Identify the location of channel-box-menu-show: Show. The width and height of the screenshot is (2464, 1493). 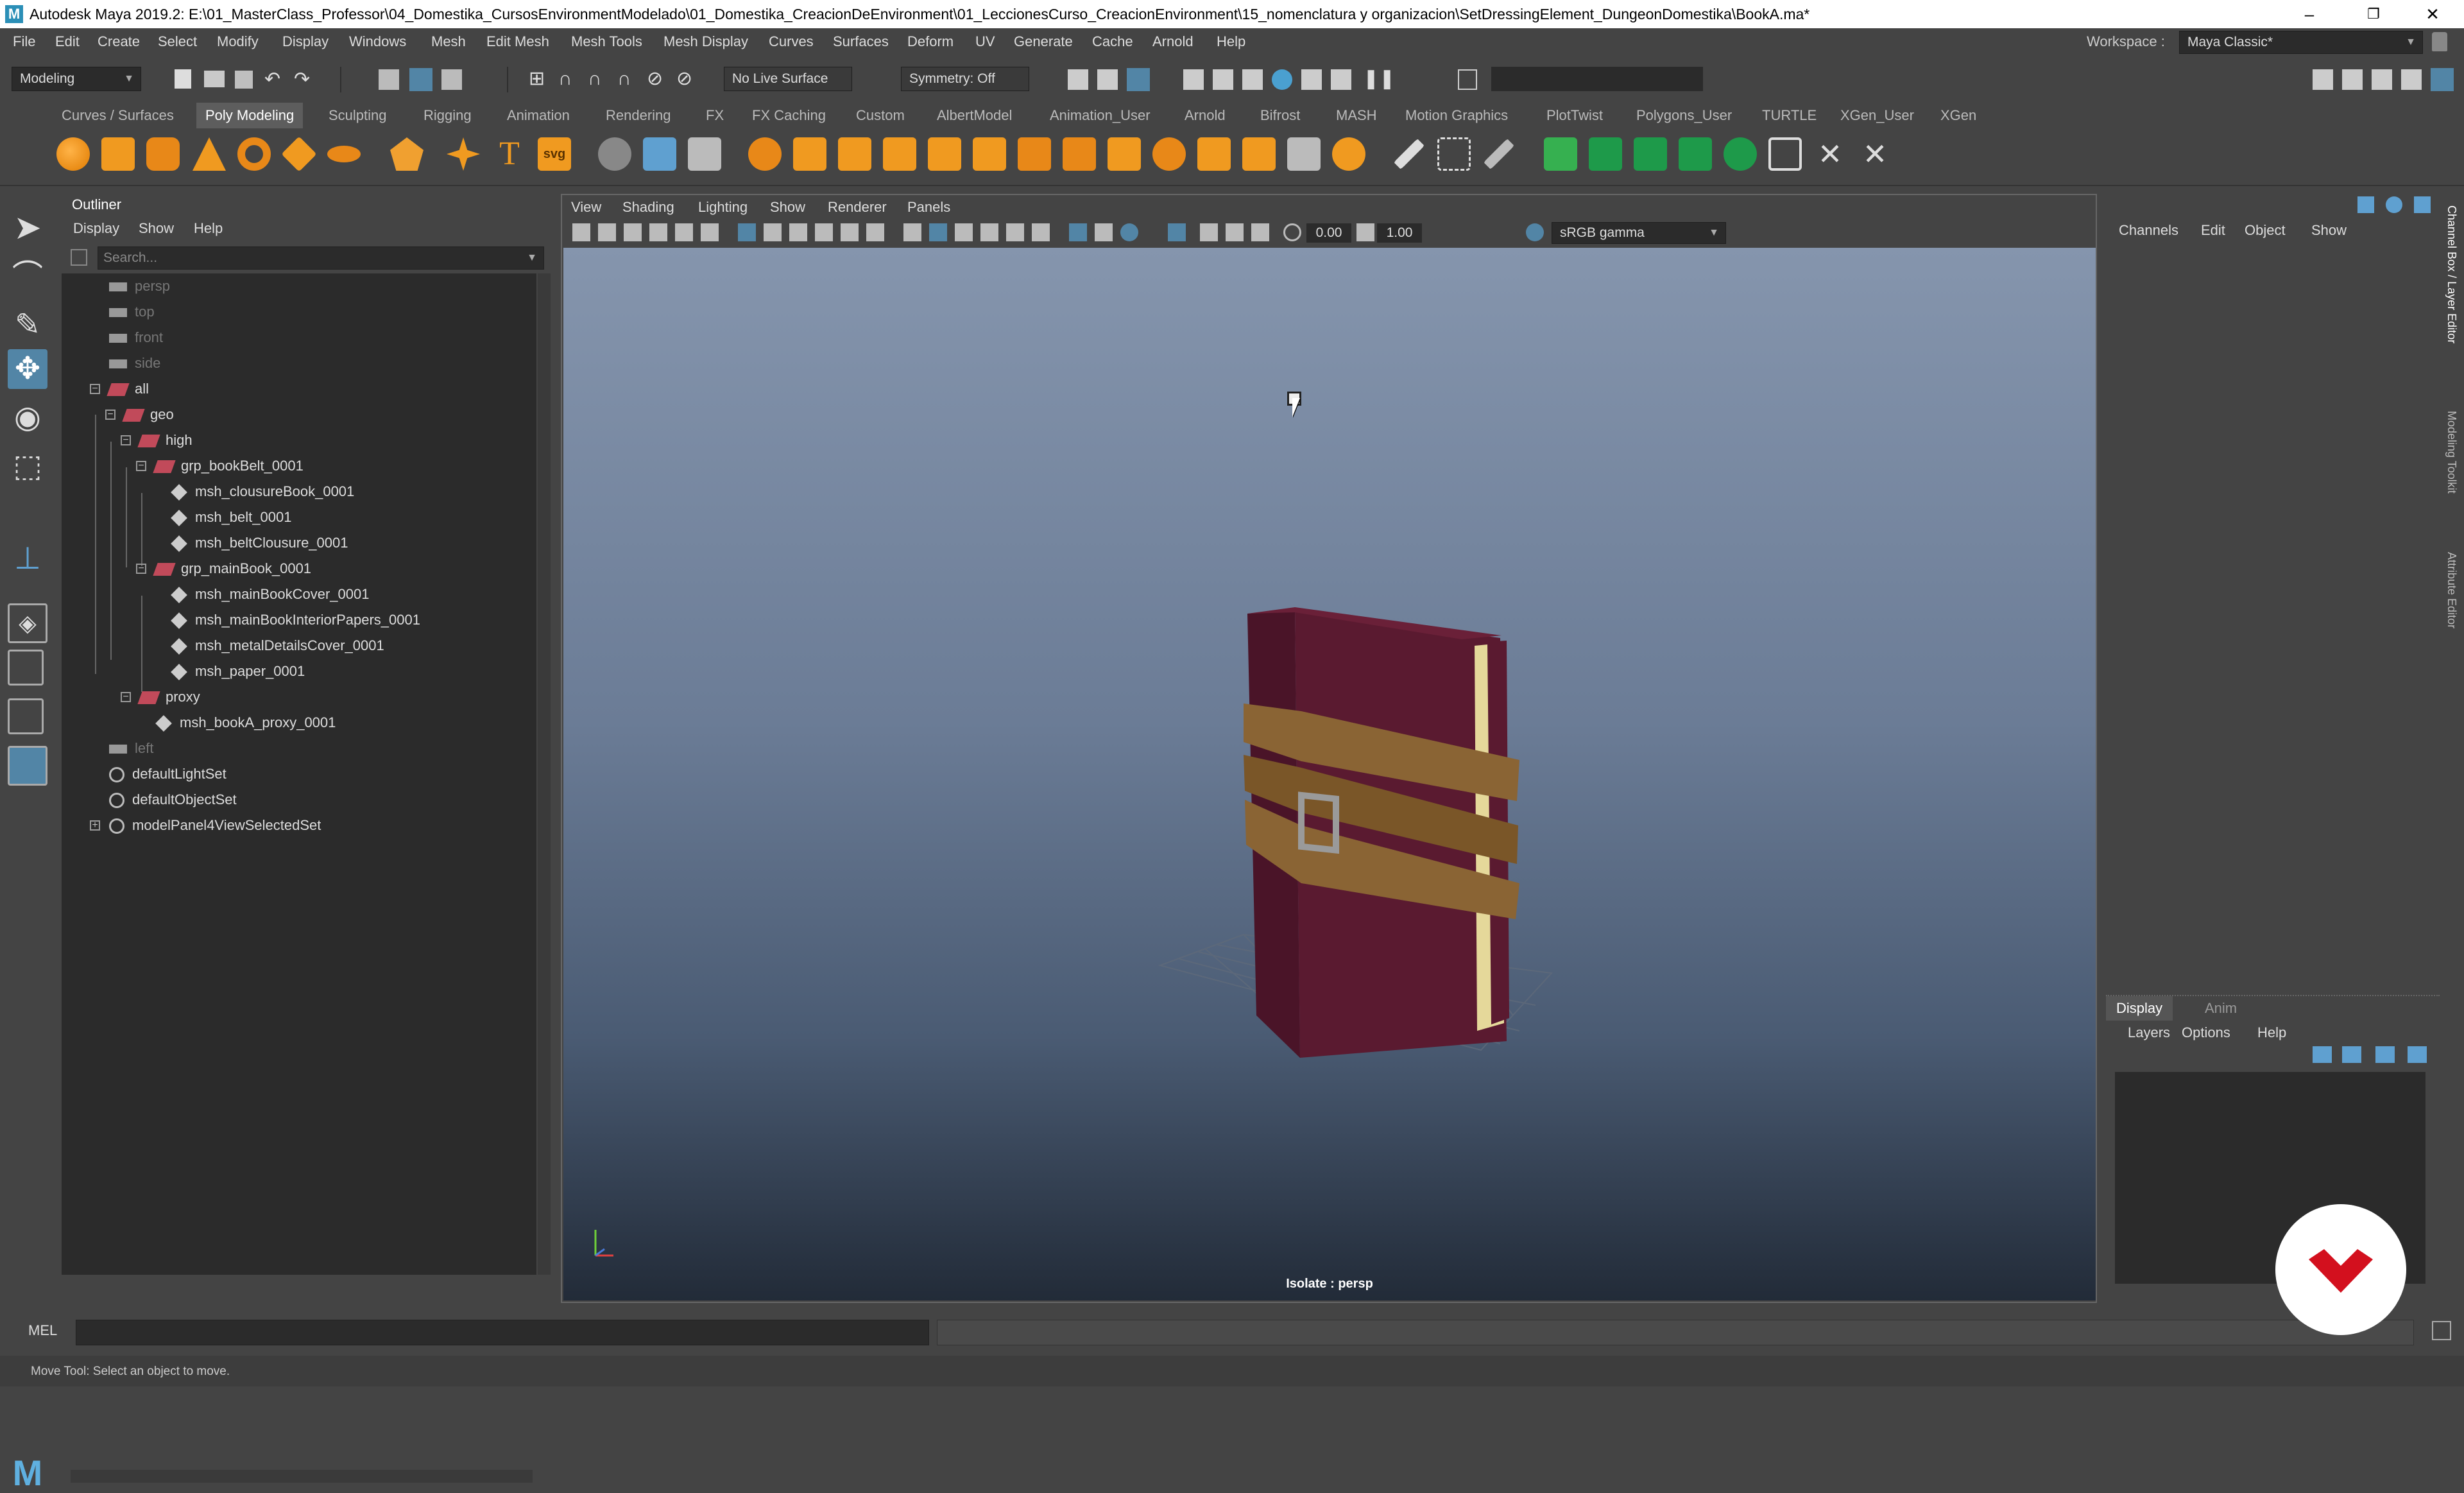
(2329, 230).